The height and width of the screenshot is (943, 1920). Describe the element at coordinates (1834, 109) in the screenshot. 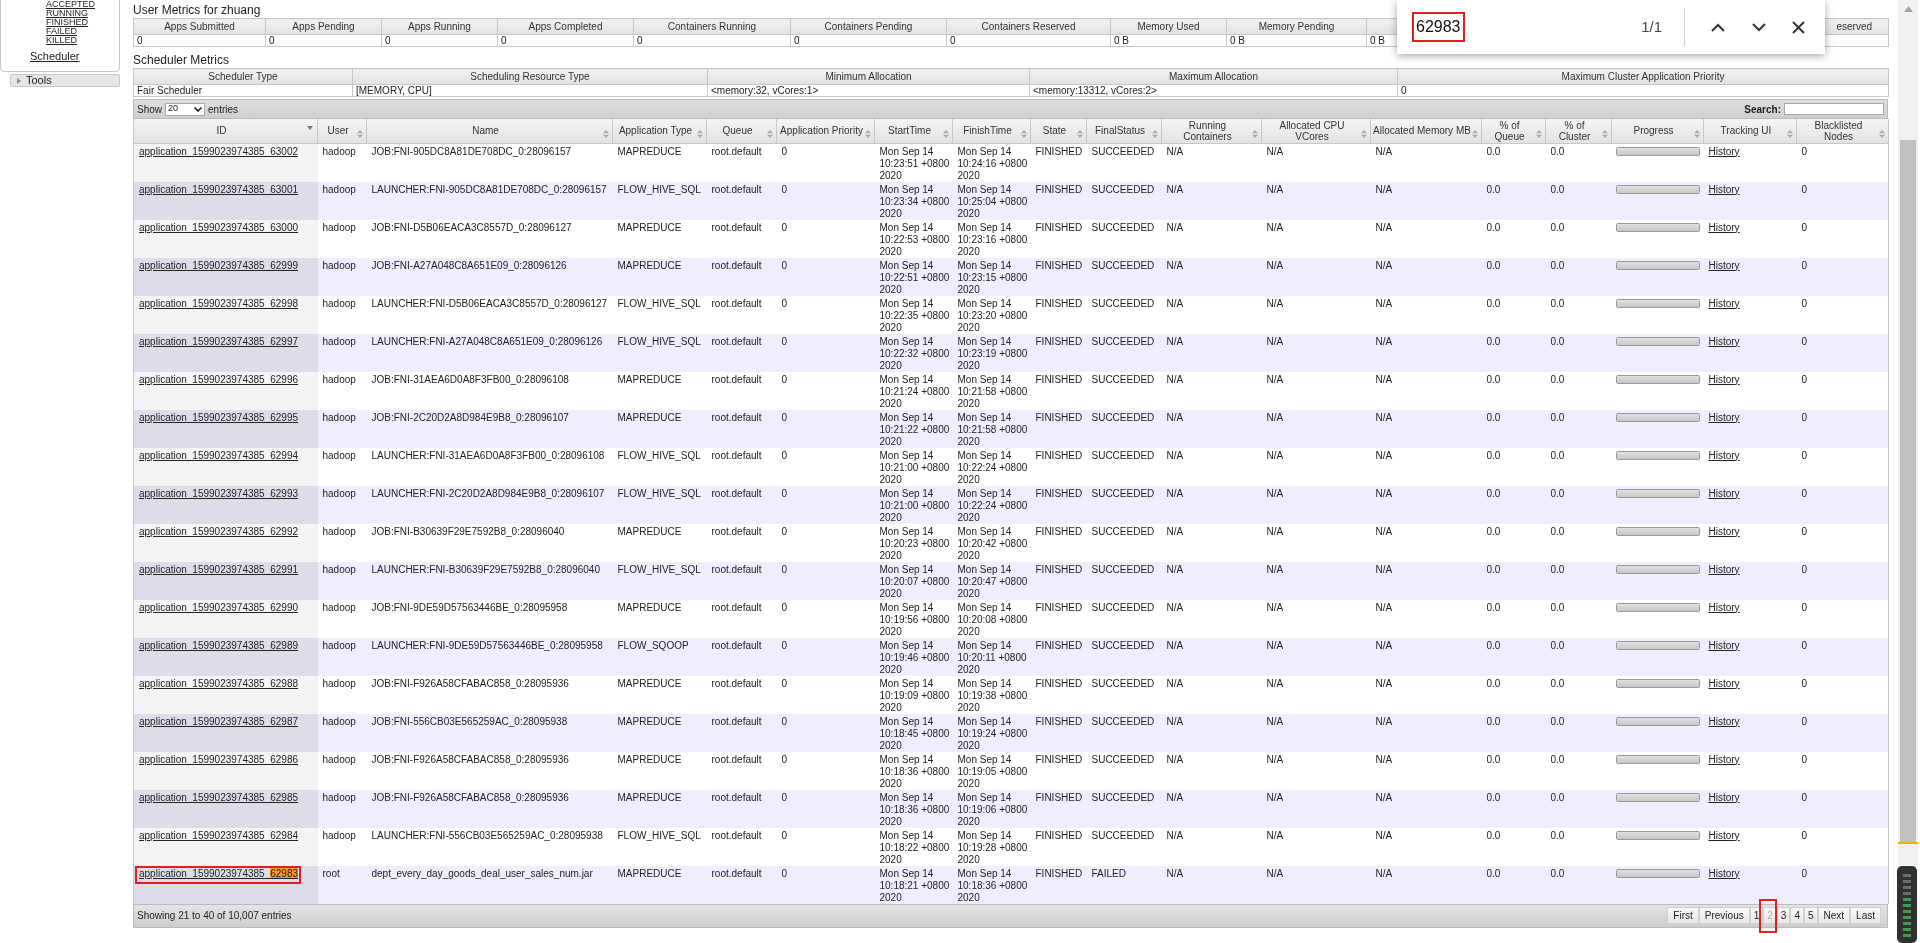

I see `search-field` at that location.